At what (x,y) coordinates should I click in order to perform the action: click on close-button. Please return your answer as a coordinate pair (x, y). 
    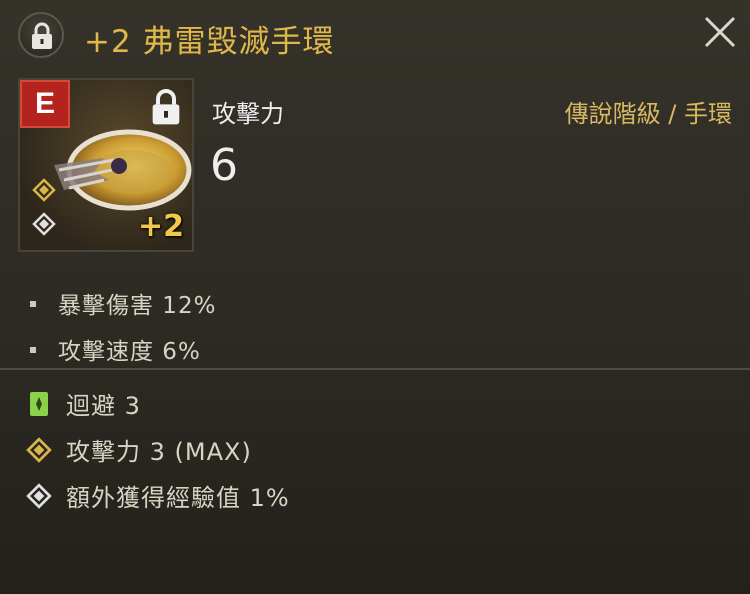
    Looking at the image, I should click on (720, 32).